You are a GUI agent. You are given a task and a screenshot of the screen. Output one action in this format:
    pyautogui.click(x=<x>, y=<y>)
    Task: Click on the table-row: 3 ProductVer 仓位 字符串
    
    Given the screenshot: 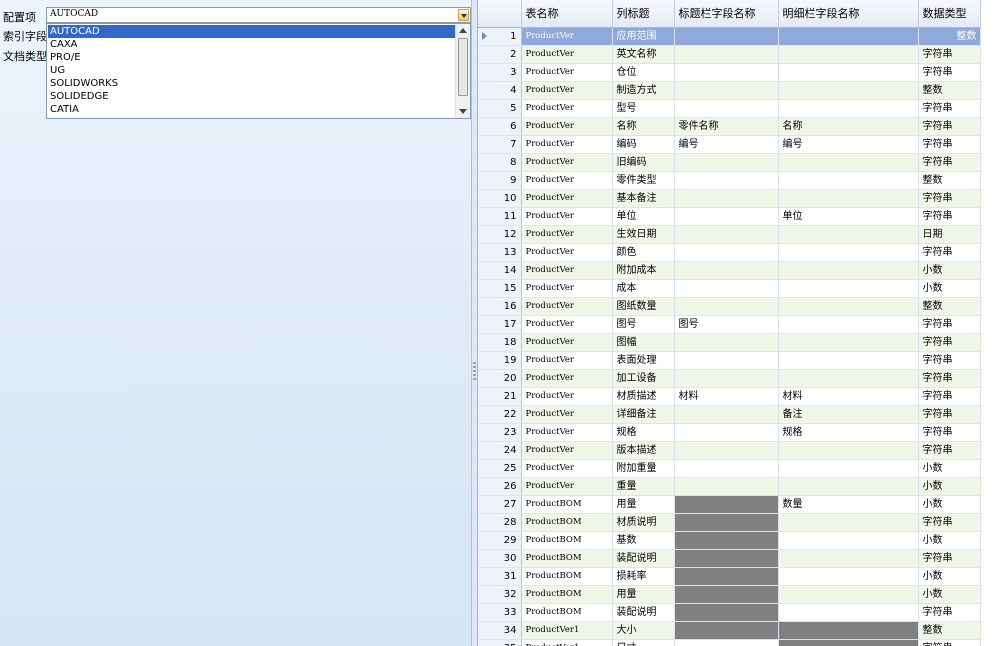 What is the action you would take?
    pyautogui.click(x=729, y=72)
    